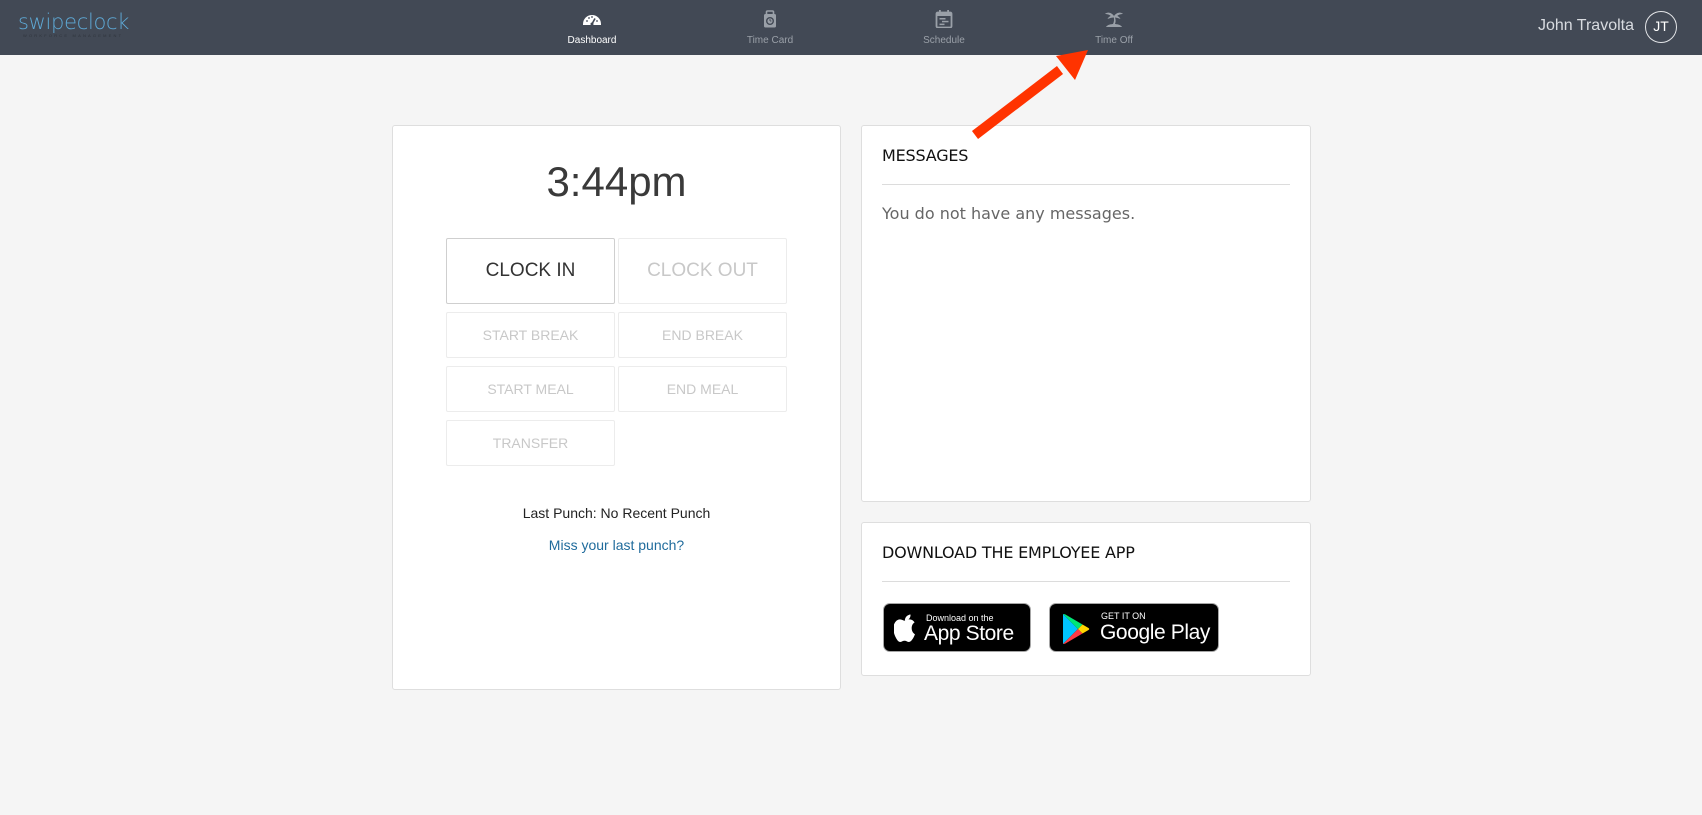  I want to click on palm-tree-icon, so click(1114, 19).